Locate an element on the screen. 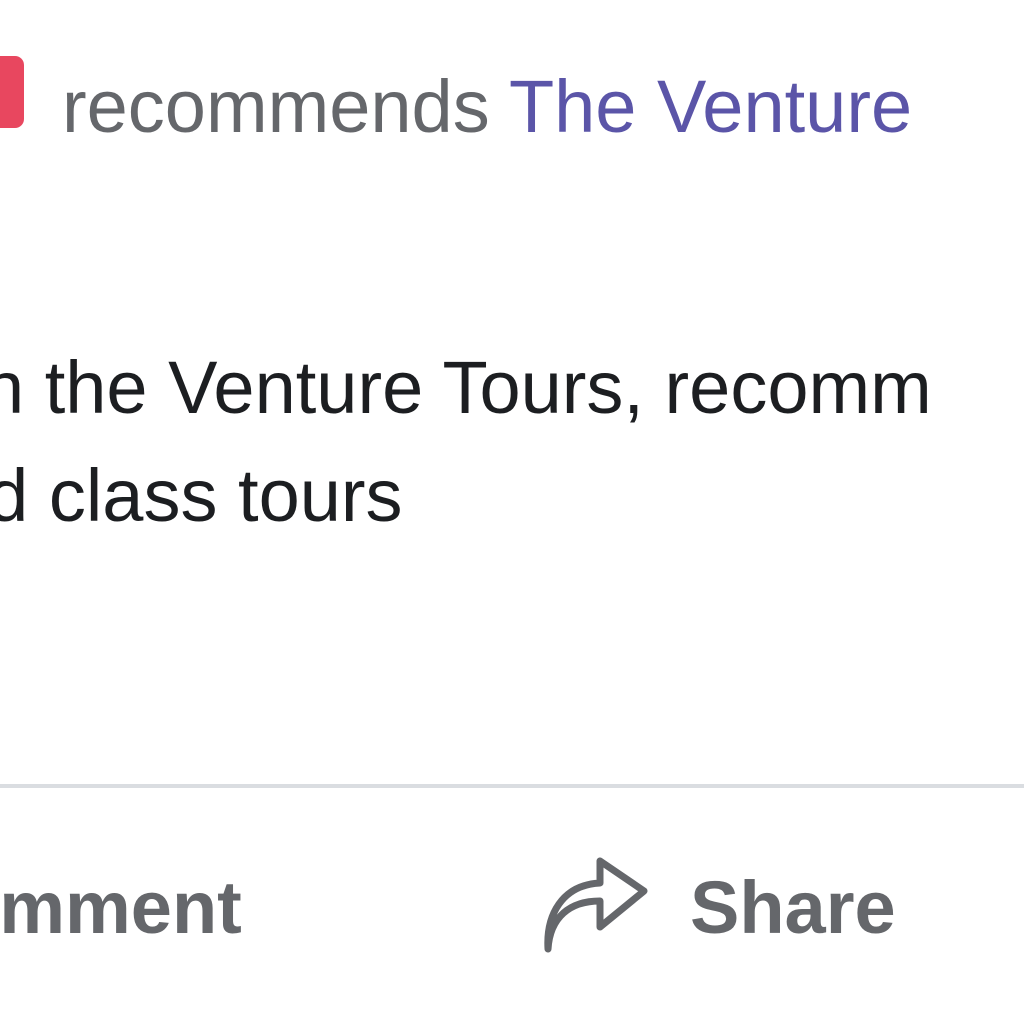 This screenshot has width=1024, height=1024. share-arrow-icon is located at coordinates (596, 907).